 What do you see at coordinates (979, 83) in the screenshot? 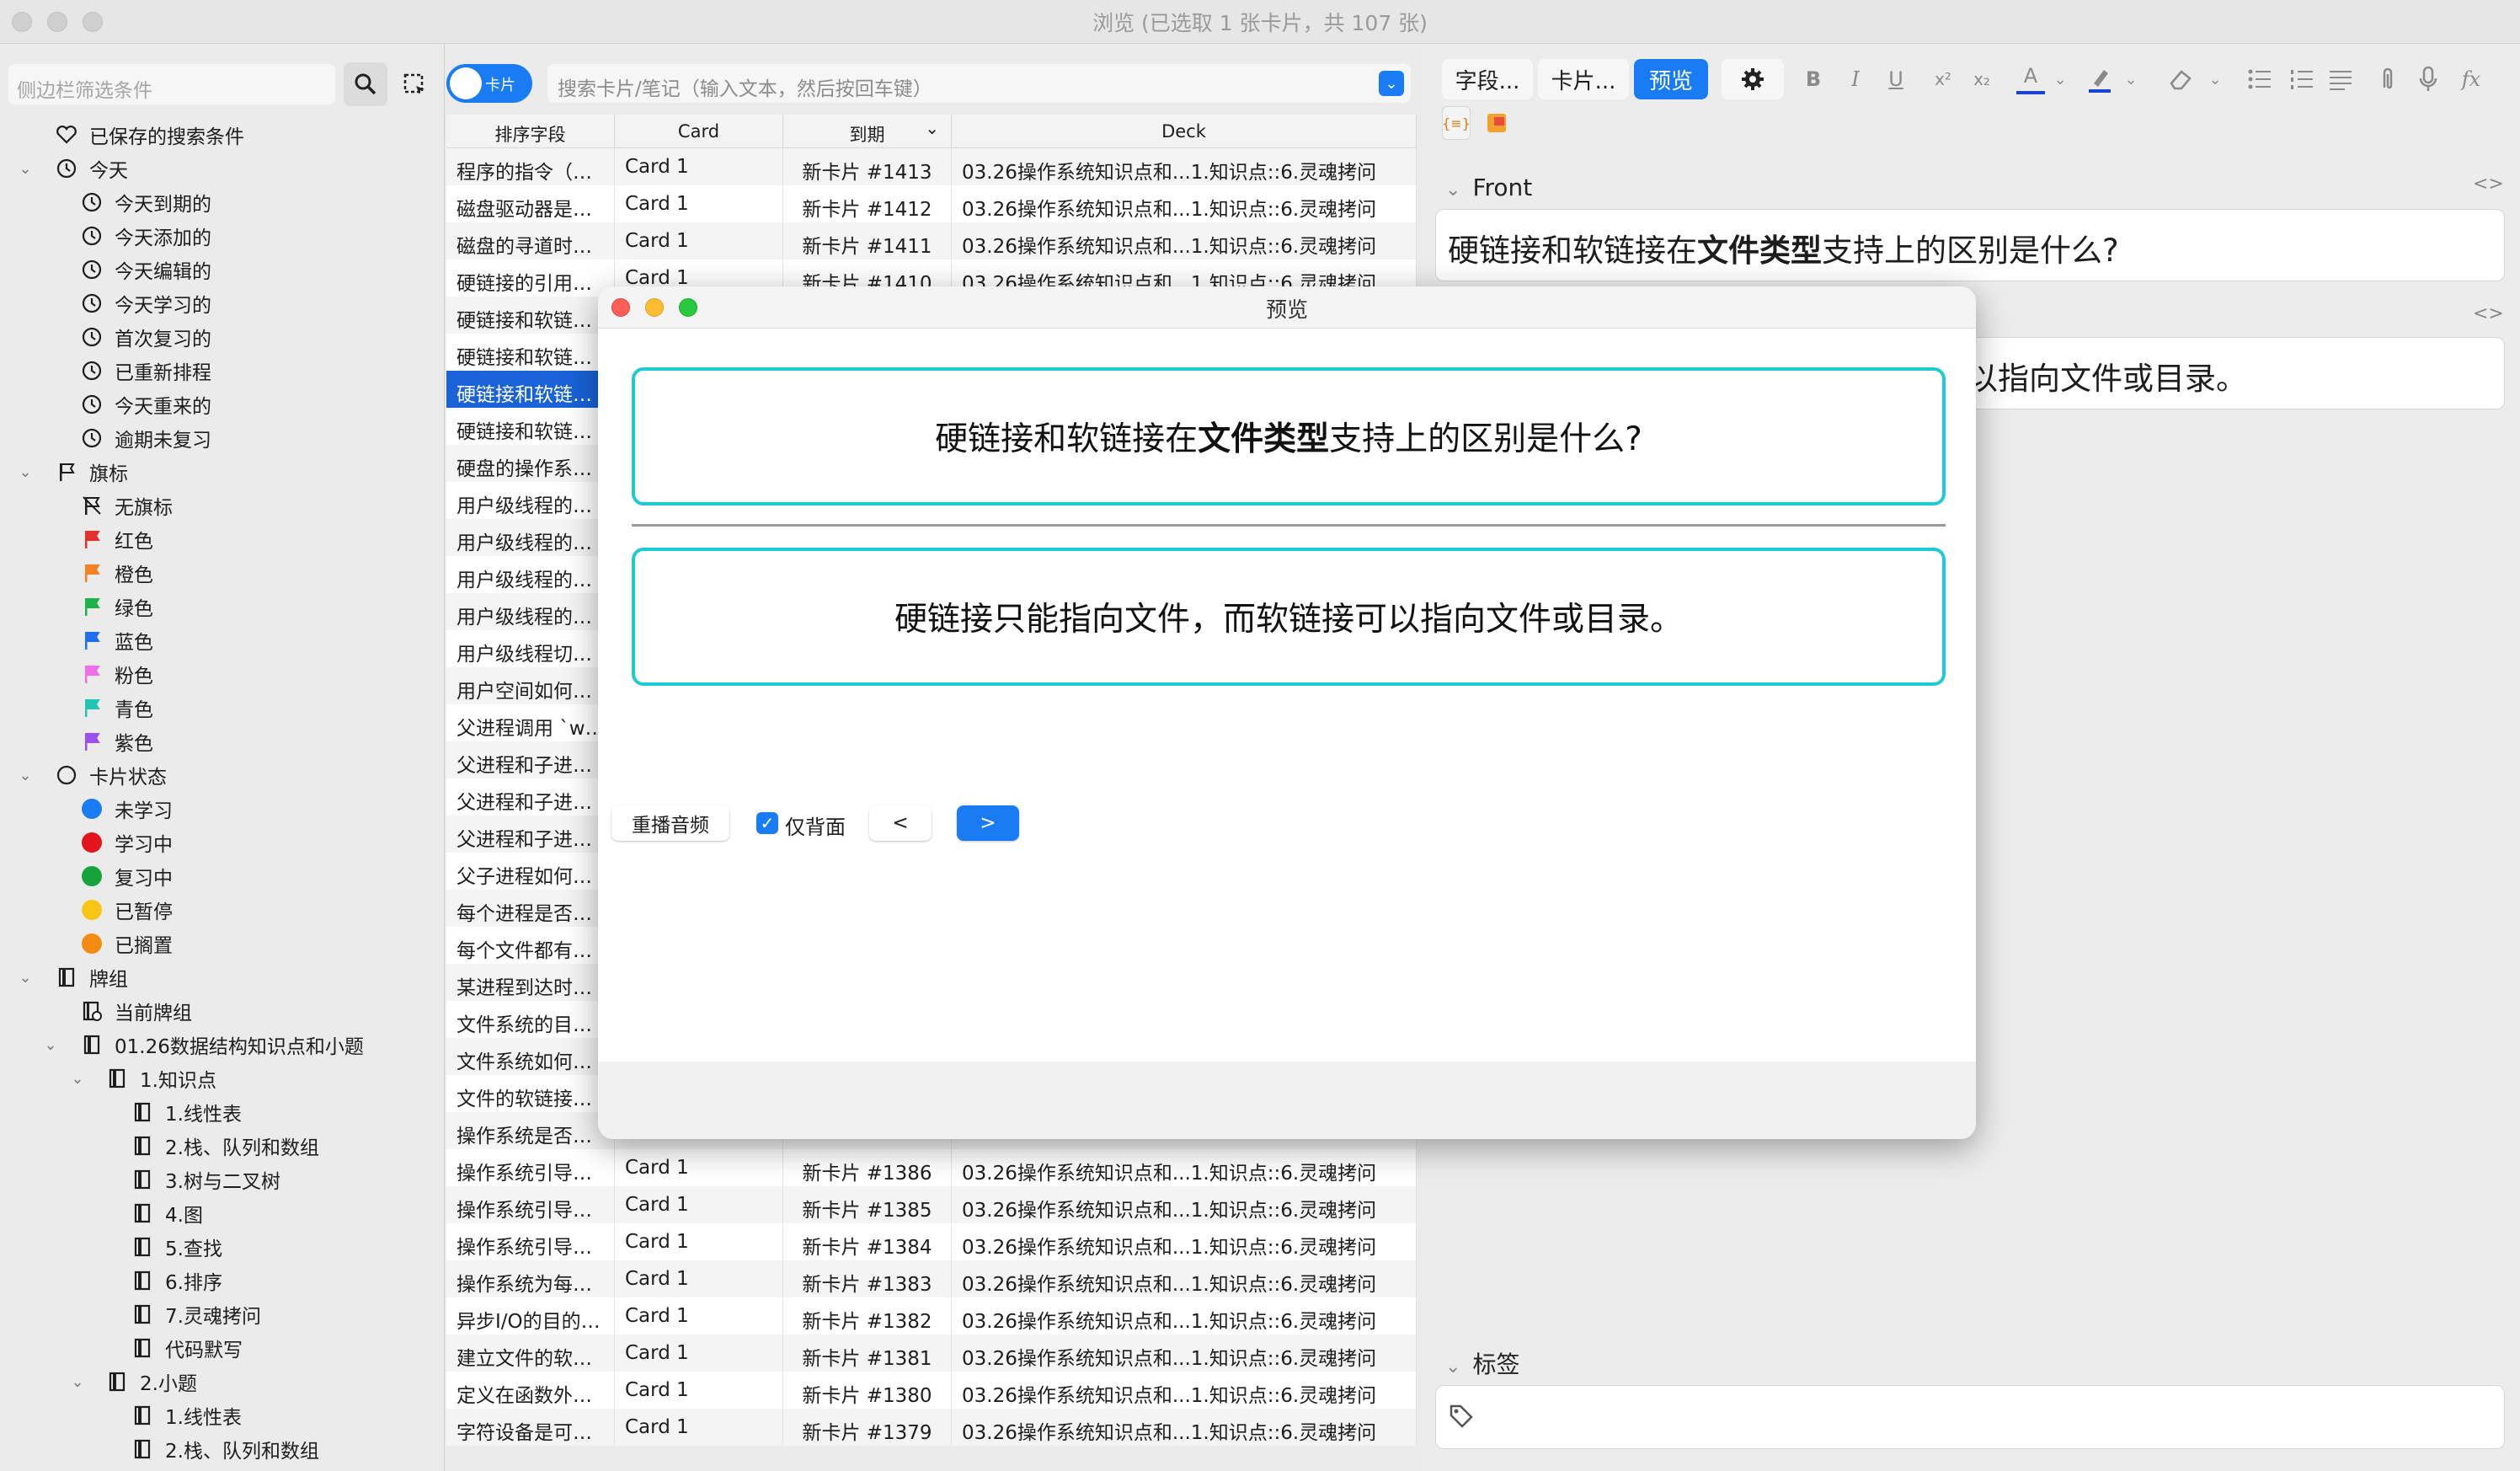
I see `search-input: 搜索卡片/笔记（输入文本，然后按回车键） ⌄` at bounding box center [979, 83].